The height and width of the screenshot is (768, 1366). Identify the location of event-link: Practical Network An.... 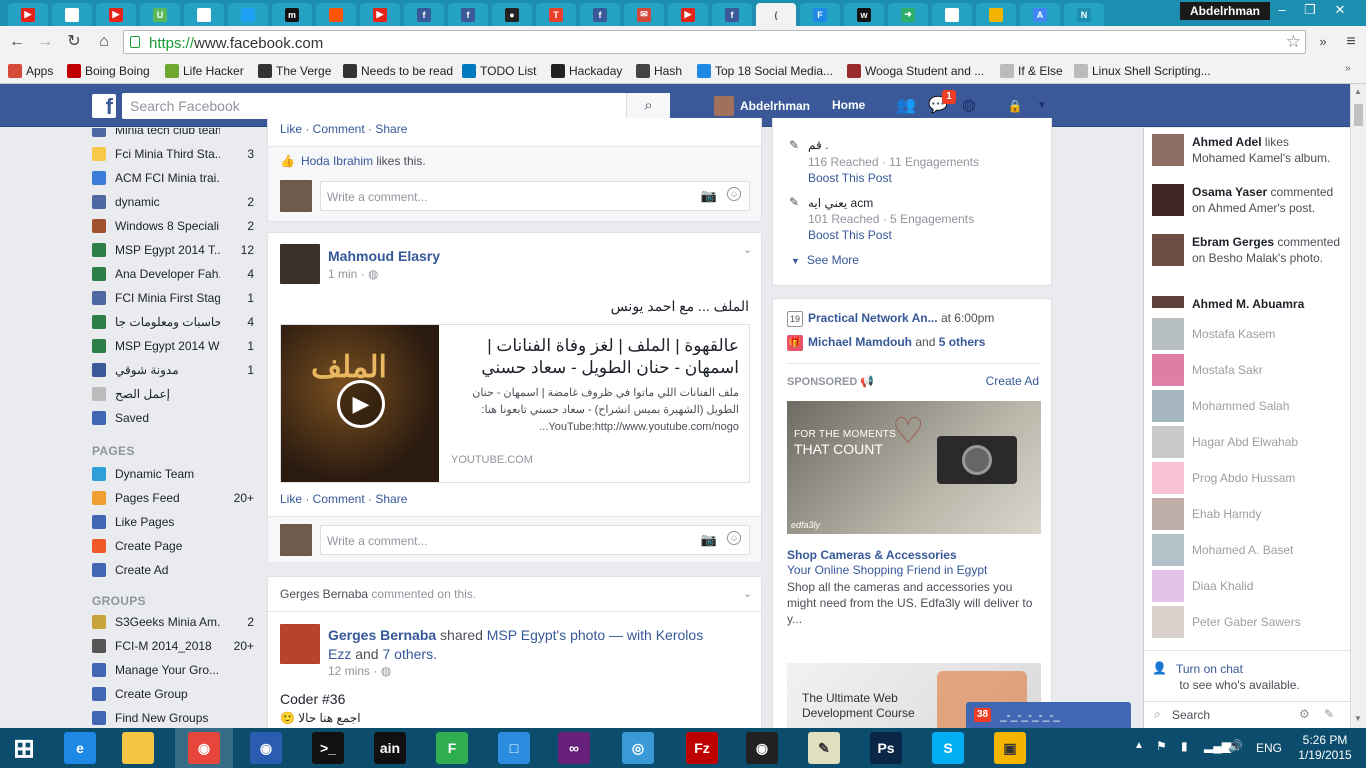
(873, 318).